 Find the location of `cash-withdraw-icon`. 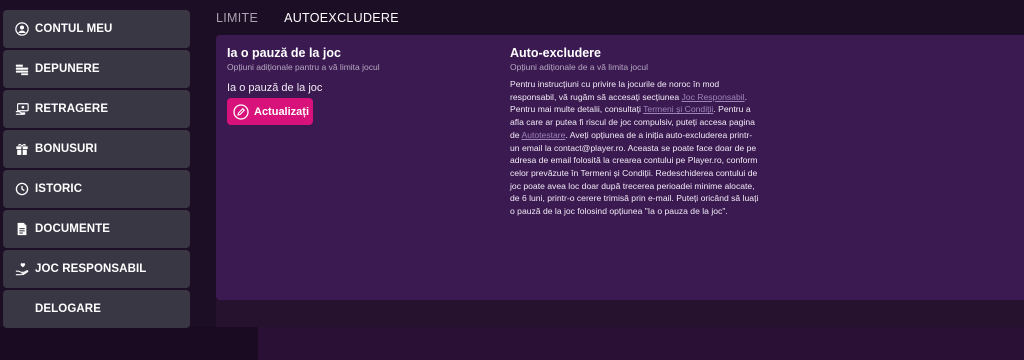

cash-withdraw-icon is located at coordinates (22, 109).